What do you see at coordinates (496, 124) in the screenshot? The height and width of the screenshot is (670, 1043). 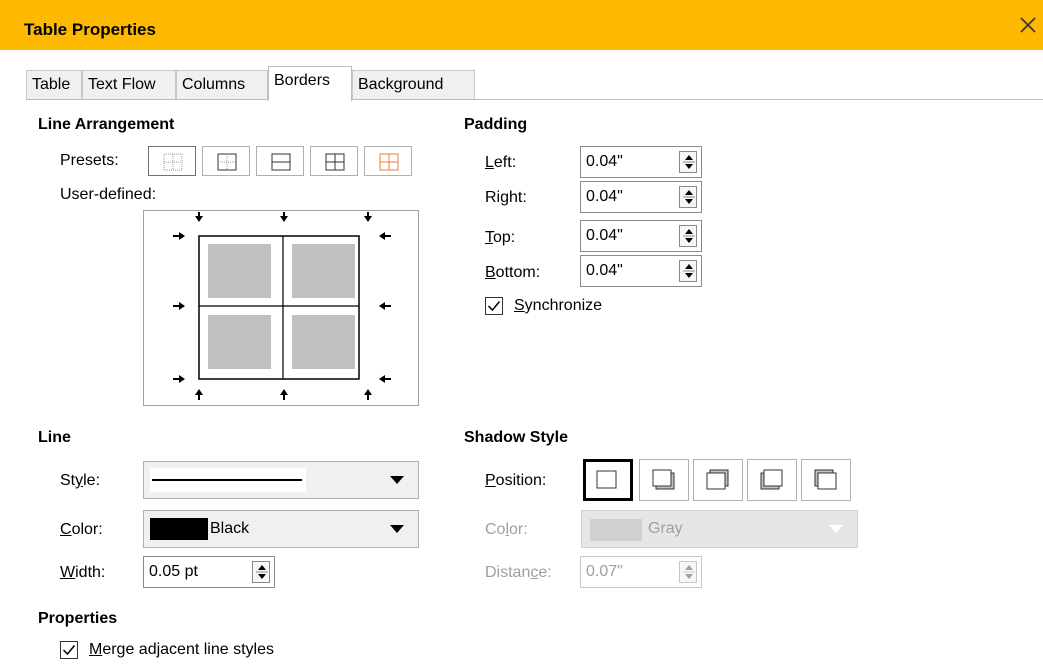 I see `padding-heading: Padding` at bounding box center [496, 124].